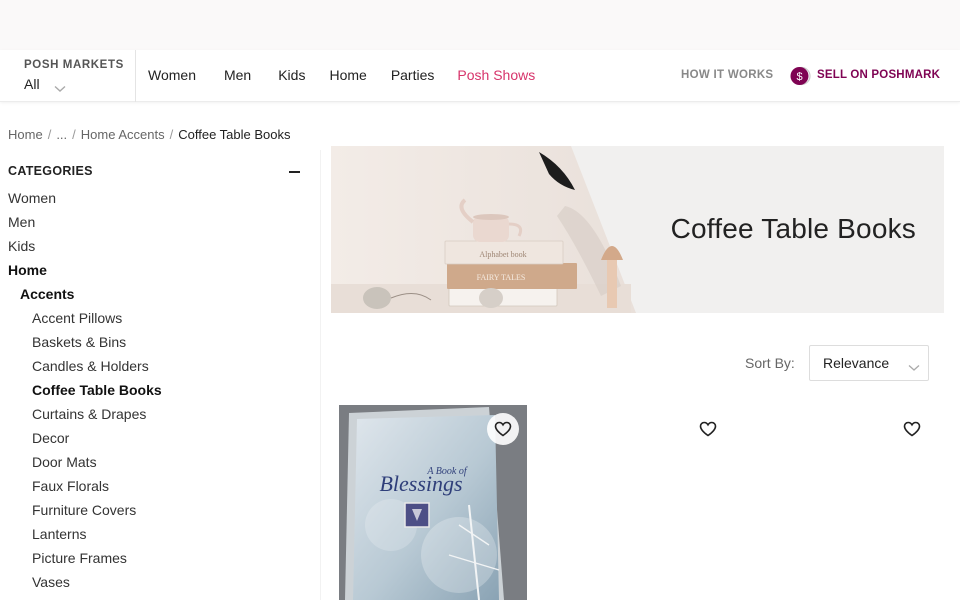 Image resolution: width=960 pixels, height=600 pixels. I want to click on category-title: Coffee Table Books, so click(793, 228).